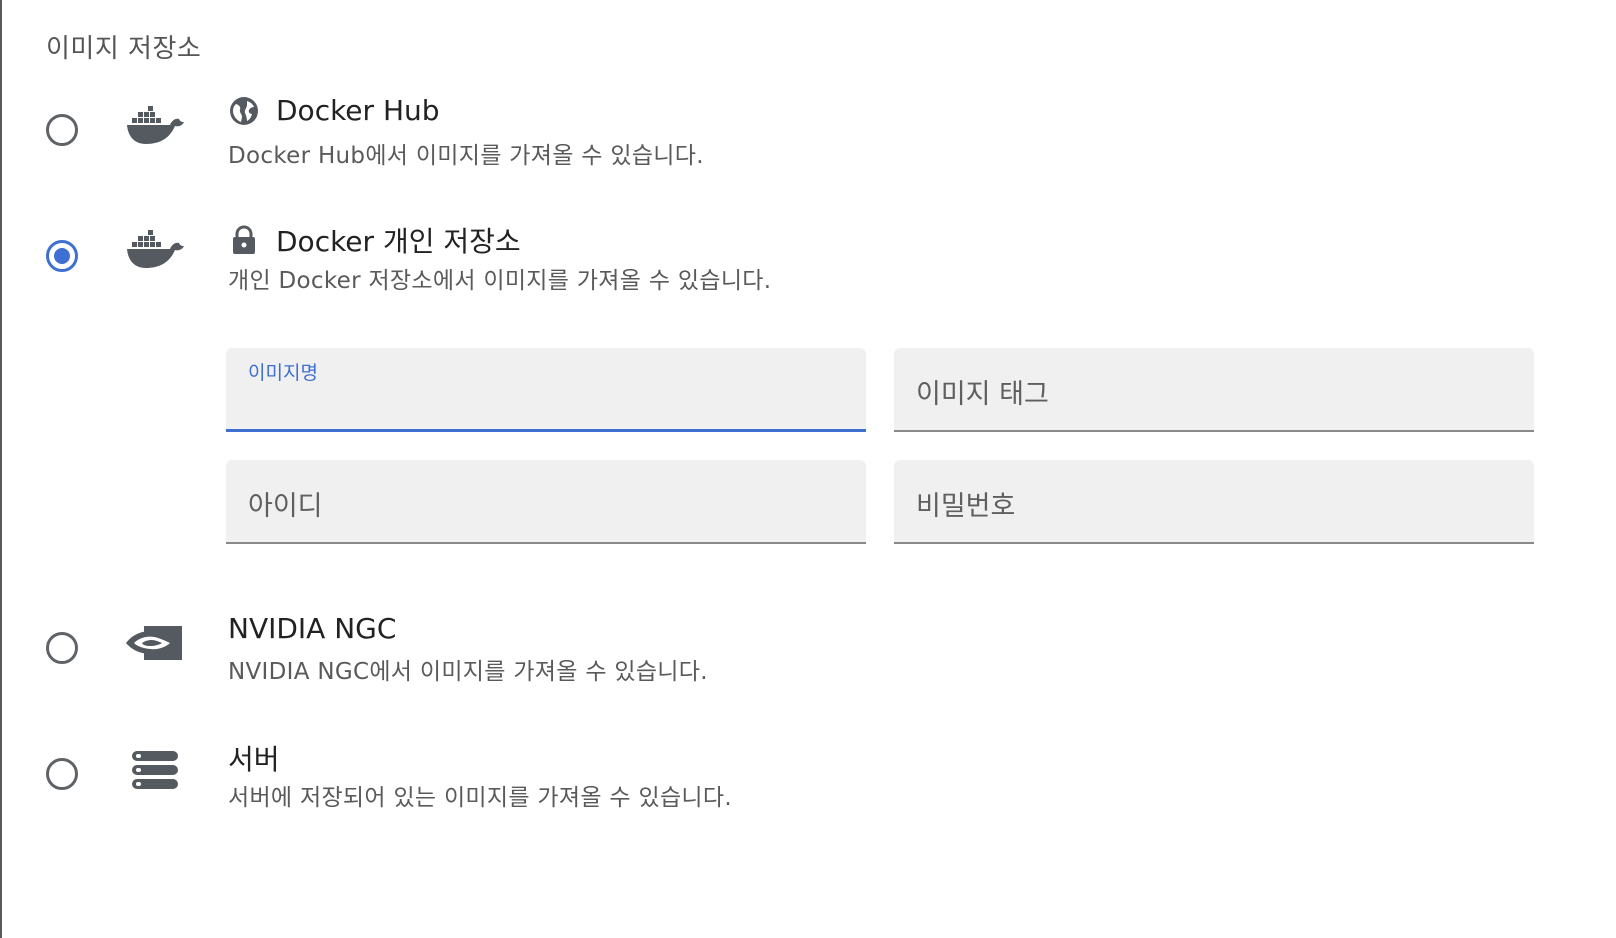 Image resolution: width=1616 pixels, height=938 pixels. What do you see at coordinates (155, 770) in the screenshot?
I see `server-icon` at bounding box center [155, 770].